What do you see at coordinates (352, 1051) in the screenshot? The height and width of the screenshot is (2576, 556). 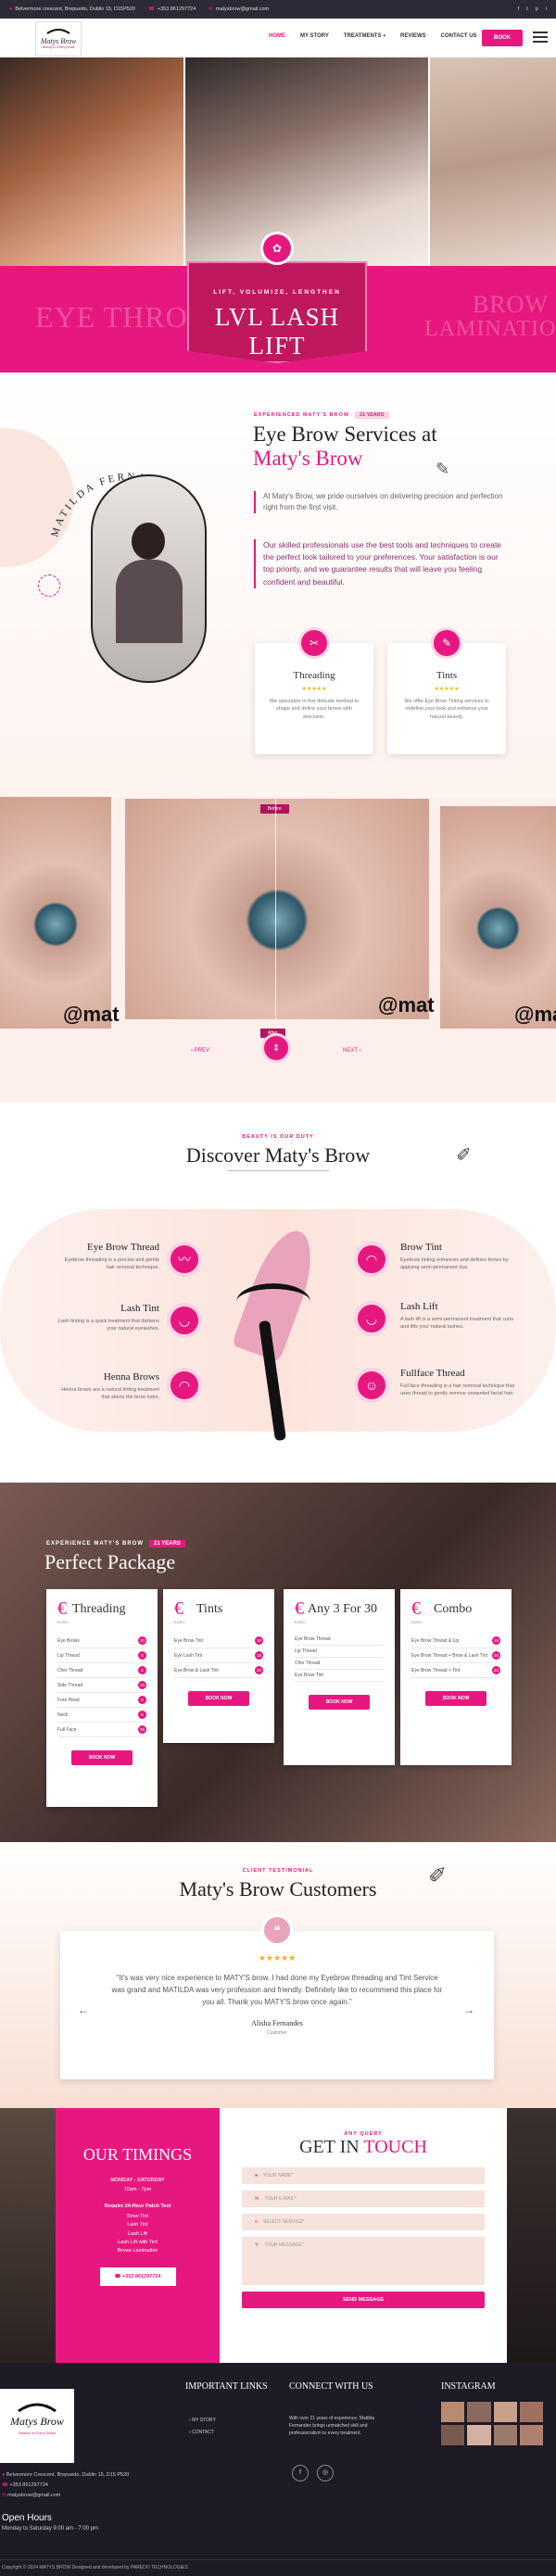 I see `next-button: NEXT ›` at bounding box center [352, 1051].